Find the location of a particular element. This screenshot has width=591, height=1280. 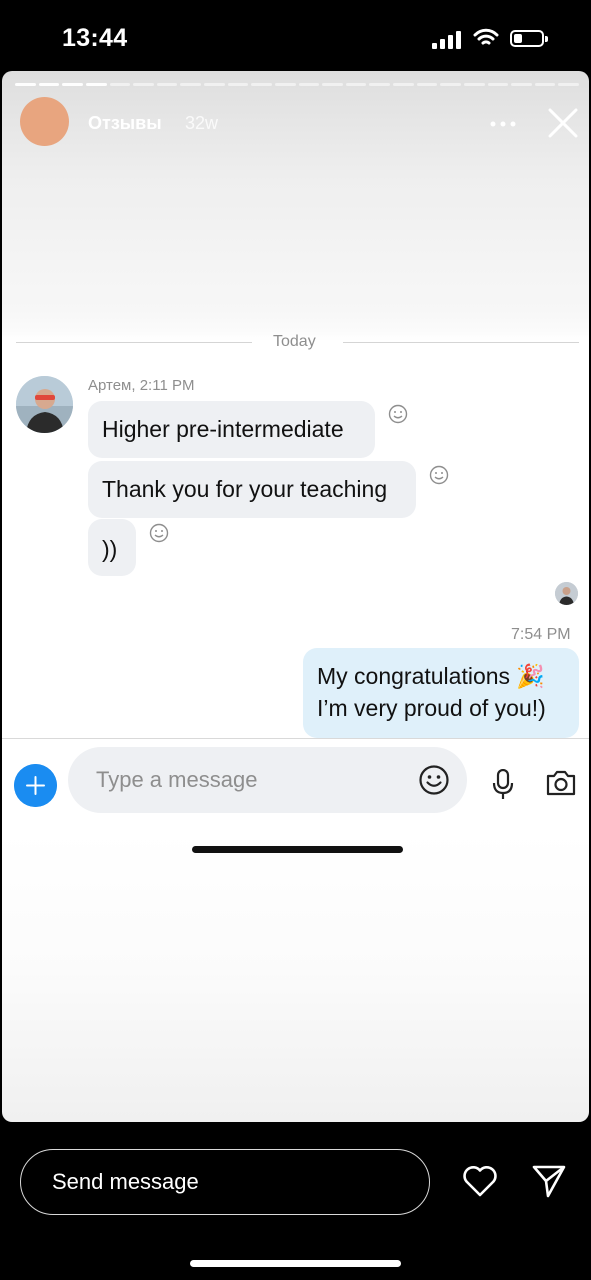

microphone-icon is located at coordinates (503, 785).